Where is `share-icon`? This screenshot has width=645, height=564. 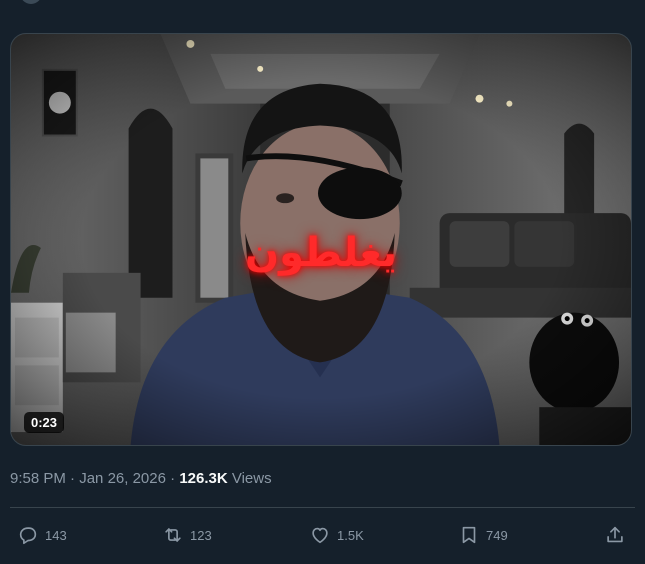
share-icon is located at coordinates (615, 534).